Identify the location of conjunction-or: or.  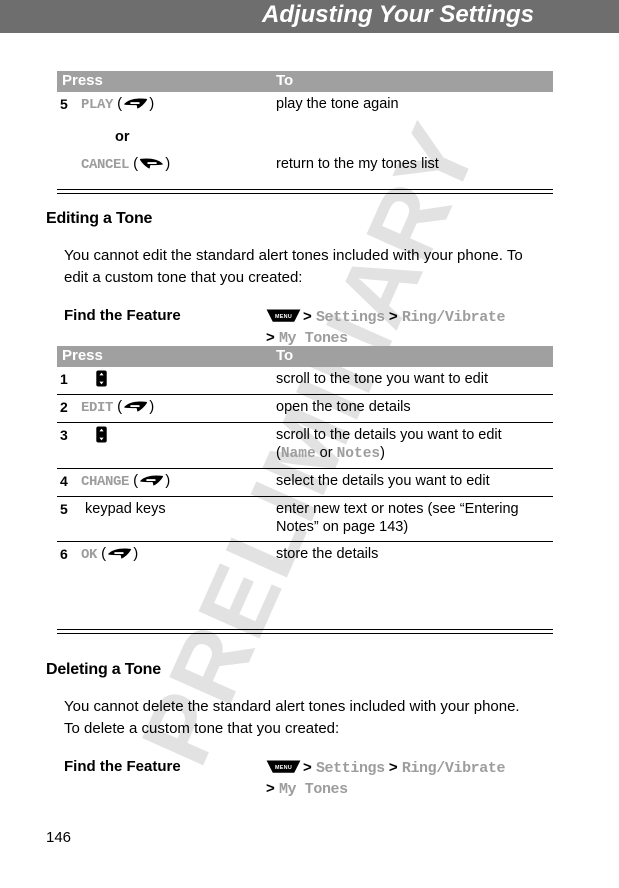
(326, 453).